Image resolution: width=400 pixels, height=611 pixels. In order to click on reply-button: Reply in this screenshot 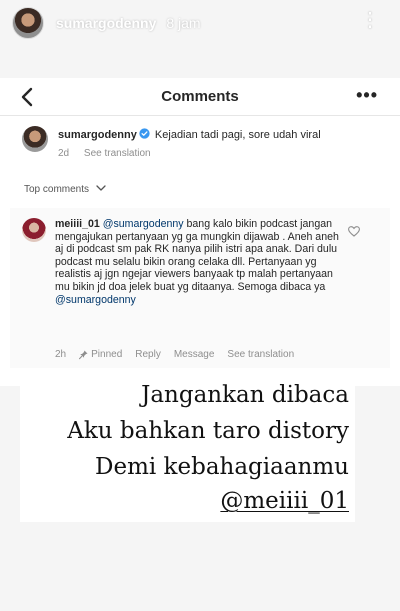, I will do `click(148, 354)`.